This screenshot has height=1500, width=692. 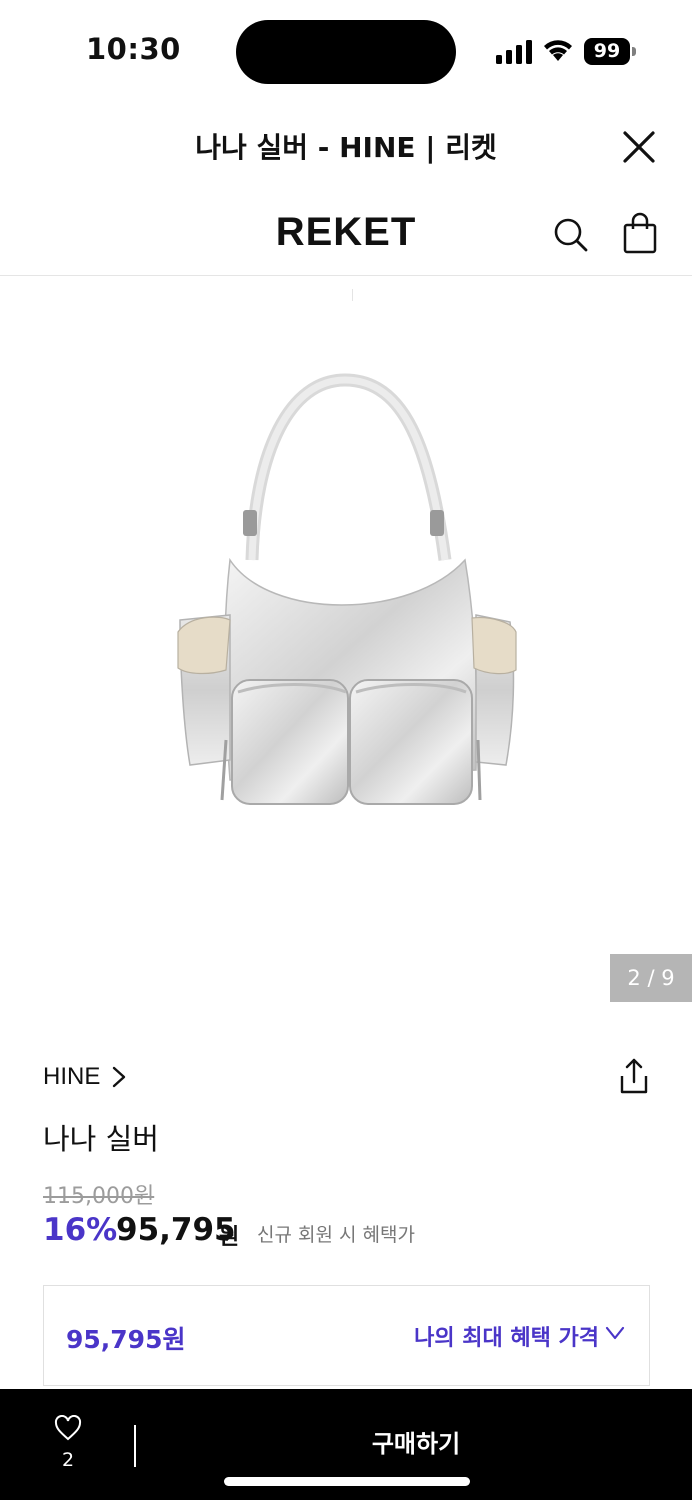 What do you see at coordinates (68, 1443) in the screenshot?
I see `like-button: 2` at bounding box center [68, 1443].